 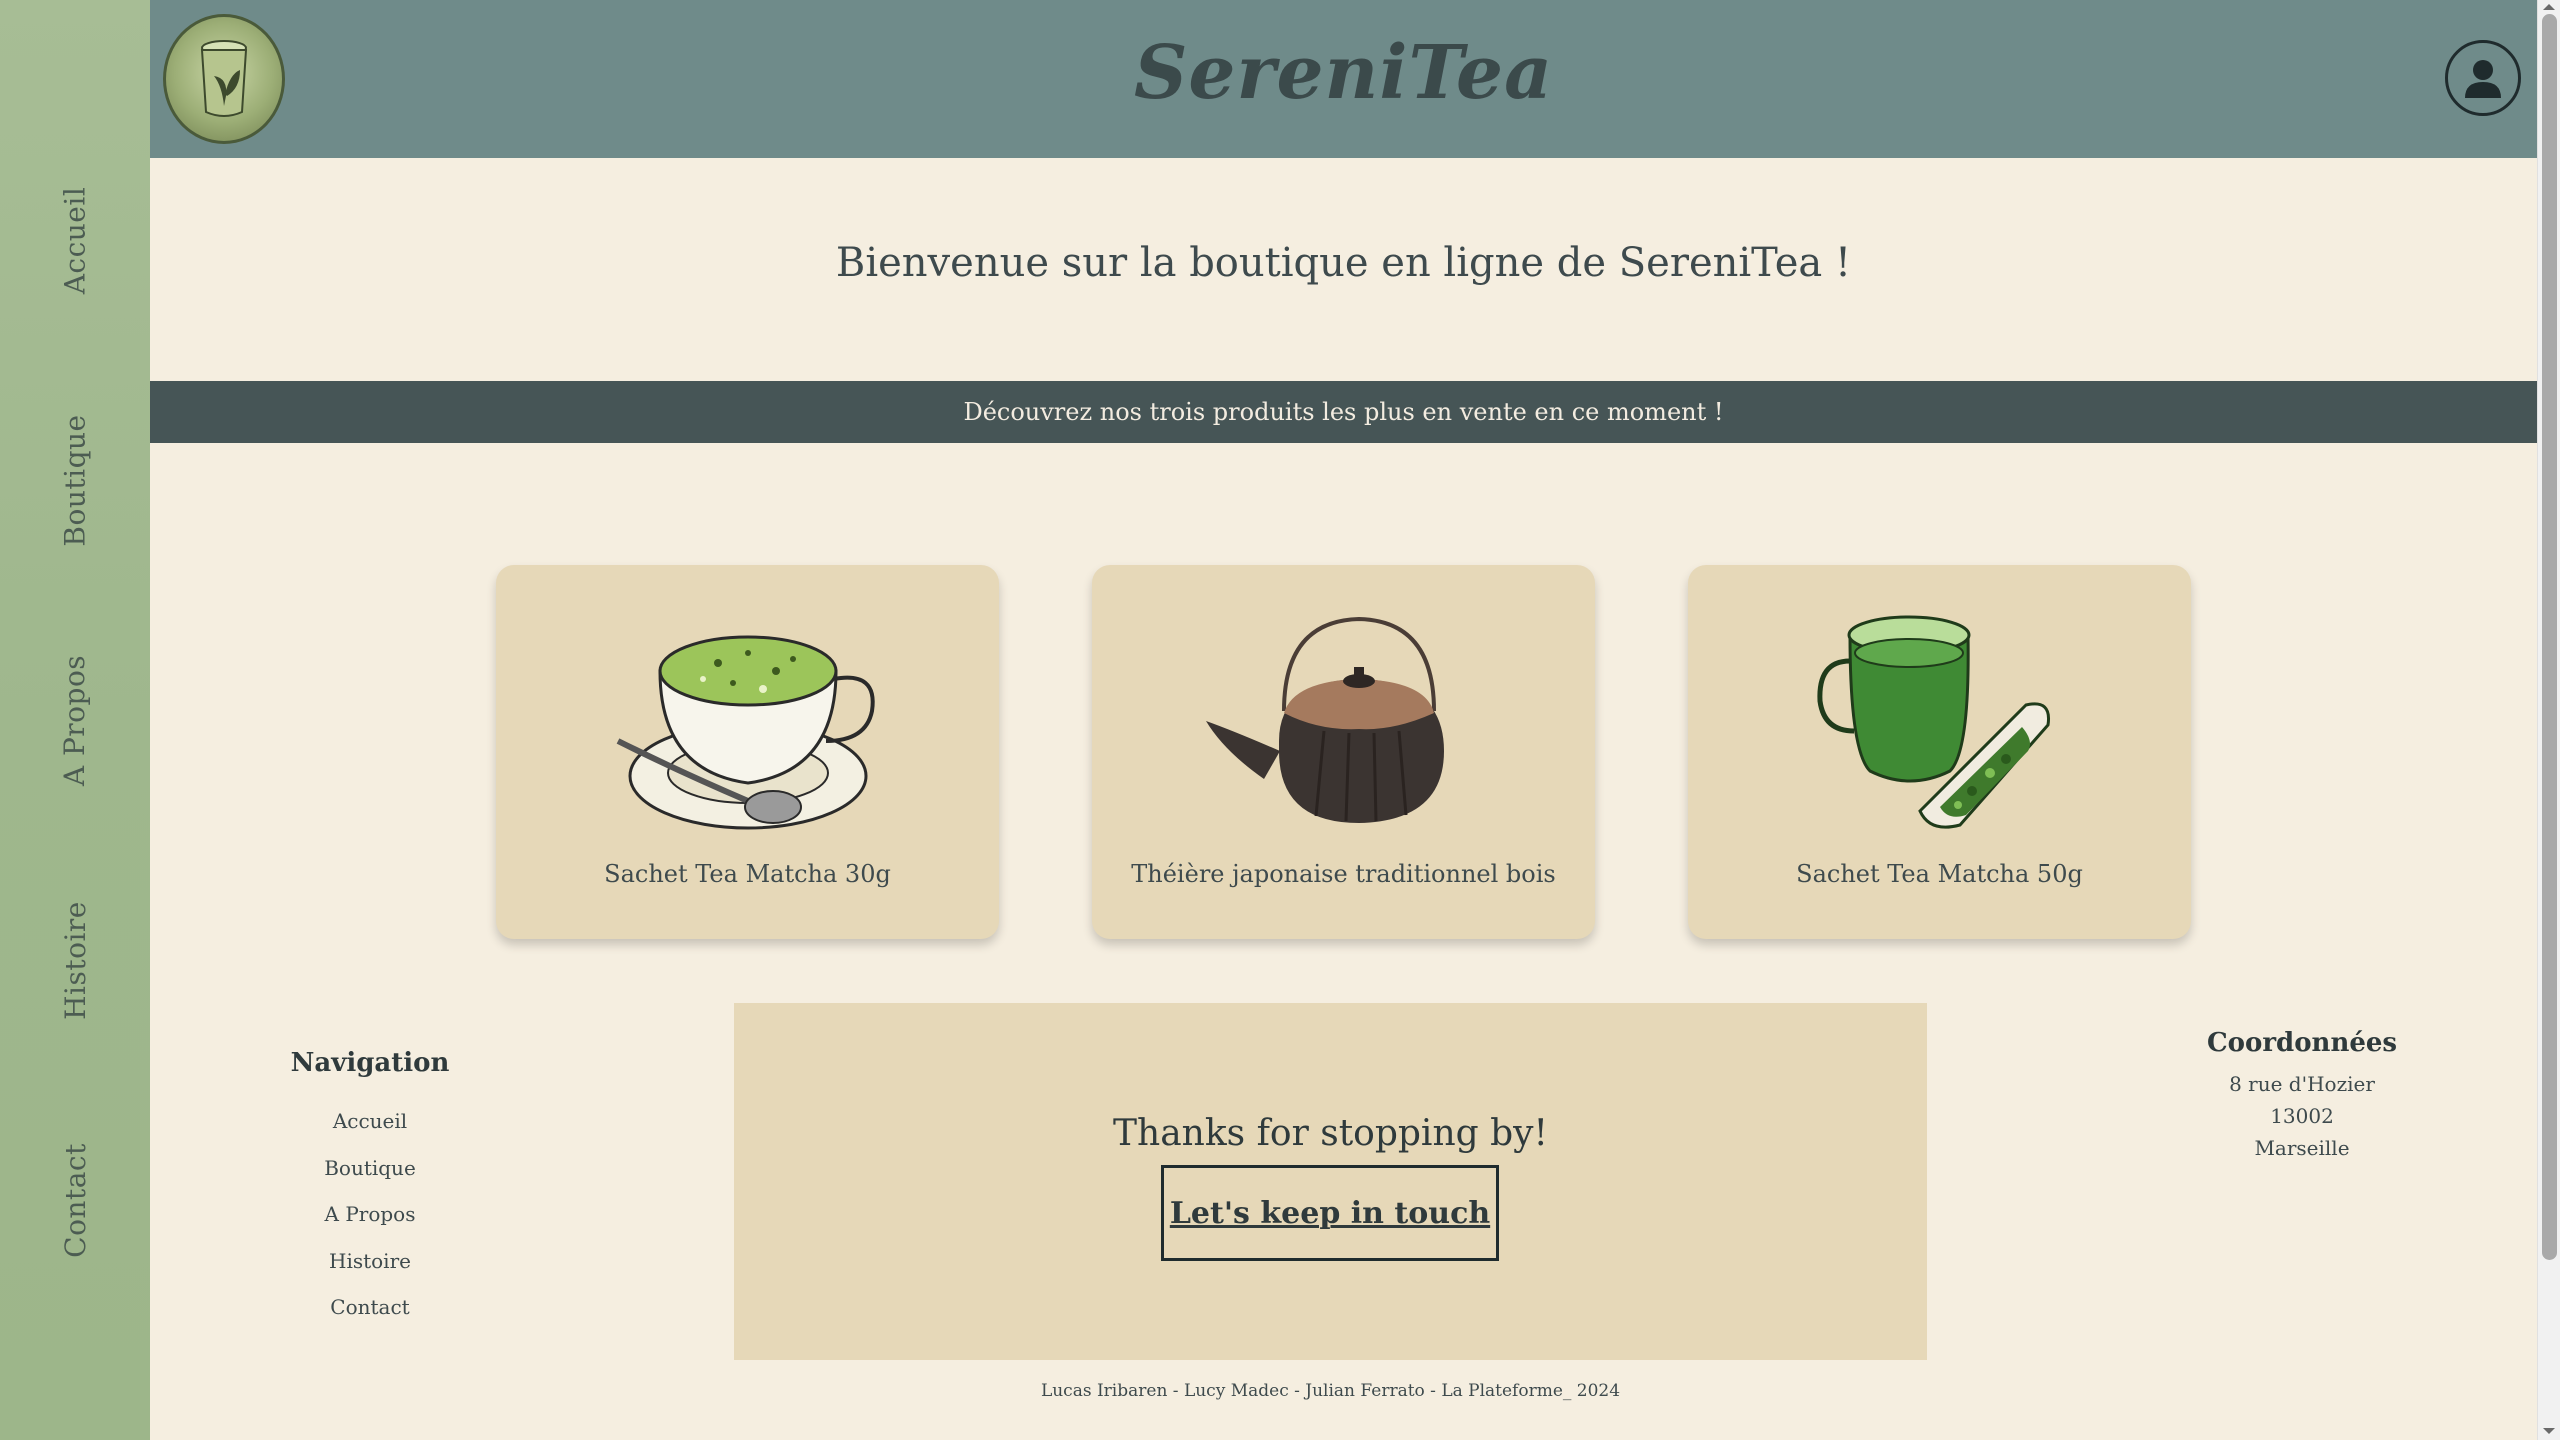 I want to click on account-button, so click(x=2483, y=78).